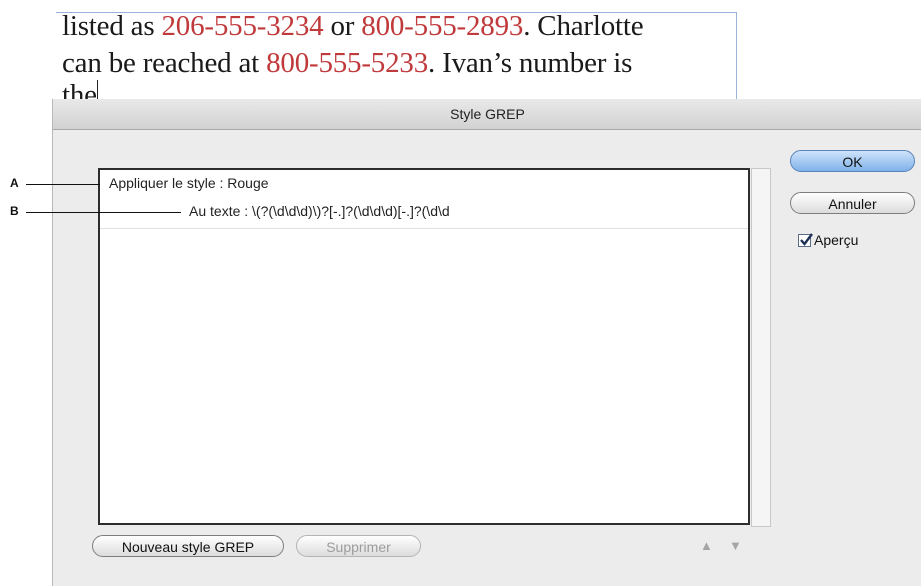 This screenshot has height=586, width=921. What do you see at coordinates (836, 240) in the screenshot?
I see `preview-label: Aperçu` at bounding box center [836, 240].